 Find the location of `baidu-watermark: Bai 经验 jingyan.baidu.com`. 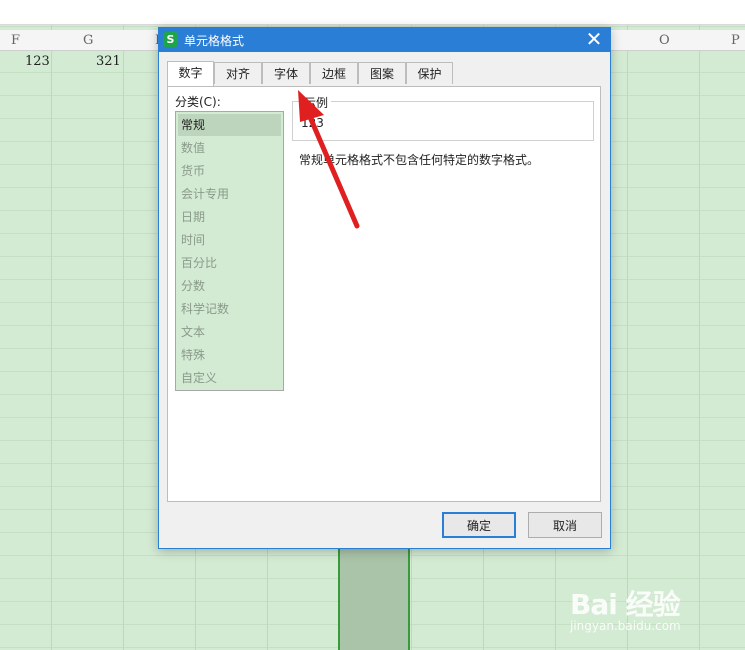

baidu-watermark: Bai 经验 jingyan.baidu.com is located at coordinates (655, 605).